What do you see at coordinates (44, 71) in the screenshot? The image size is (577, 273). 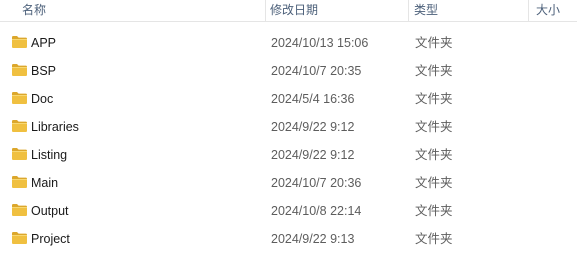 I see `file-name: BSP` at bounding box center [44, 71].